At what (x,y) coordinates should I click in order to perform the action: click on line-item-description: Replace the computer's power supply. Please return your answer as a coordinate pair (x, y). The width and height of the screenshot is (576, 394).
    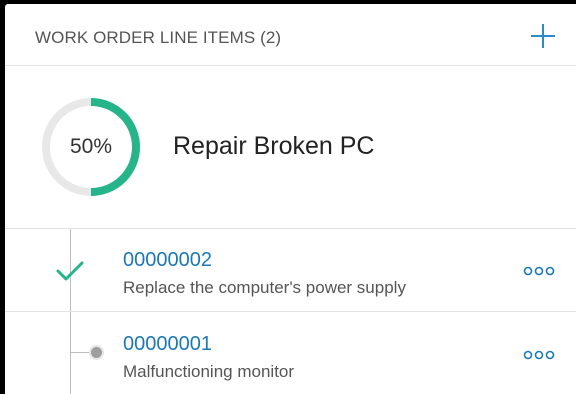
    Looking at the image, I should click on (264, 287).